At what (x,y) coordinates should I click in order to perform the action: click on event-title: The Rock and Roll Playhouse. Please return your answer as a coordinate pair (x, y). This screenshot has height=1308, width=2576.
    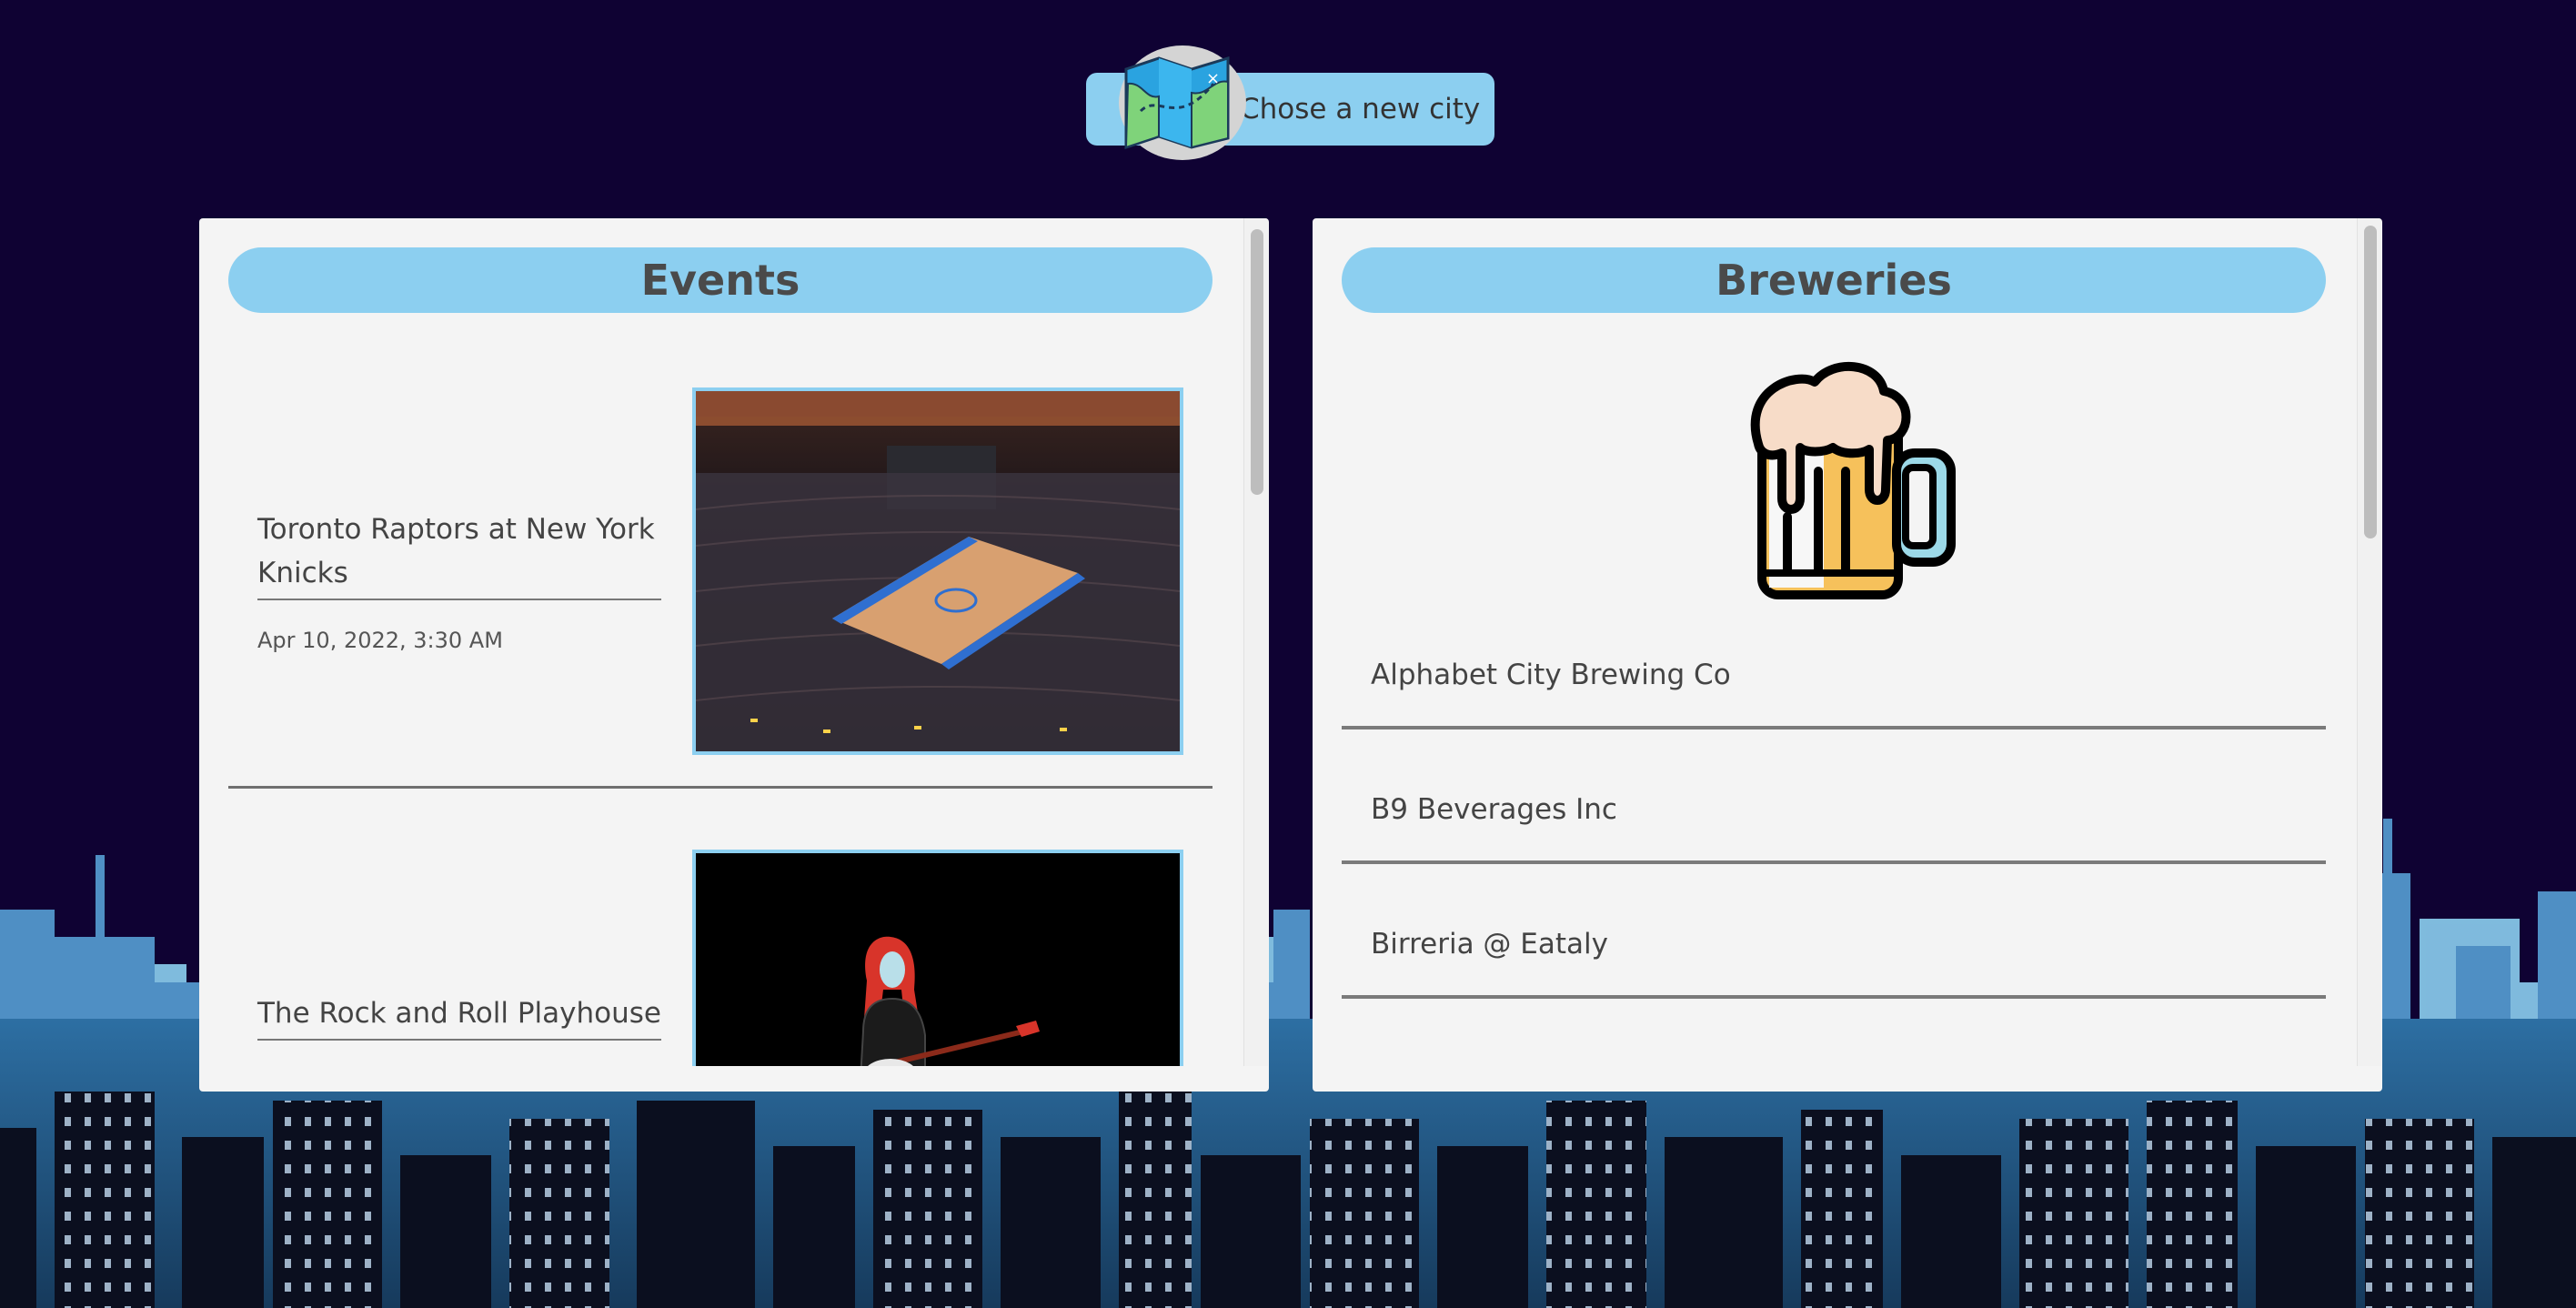
    Looking at the image, I should click on (459, 1016).